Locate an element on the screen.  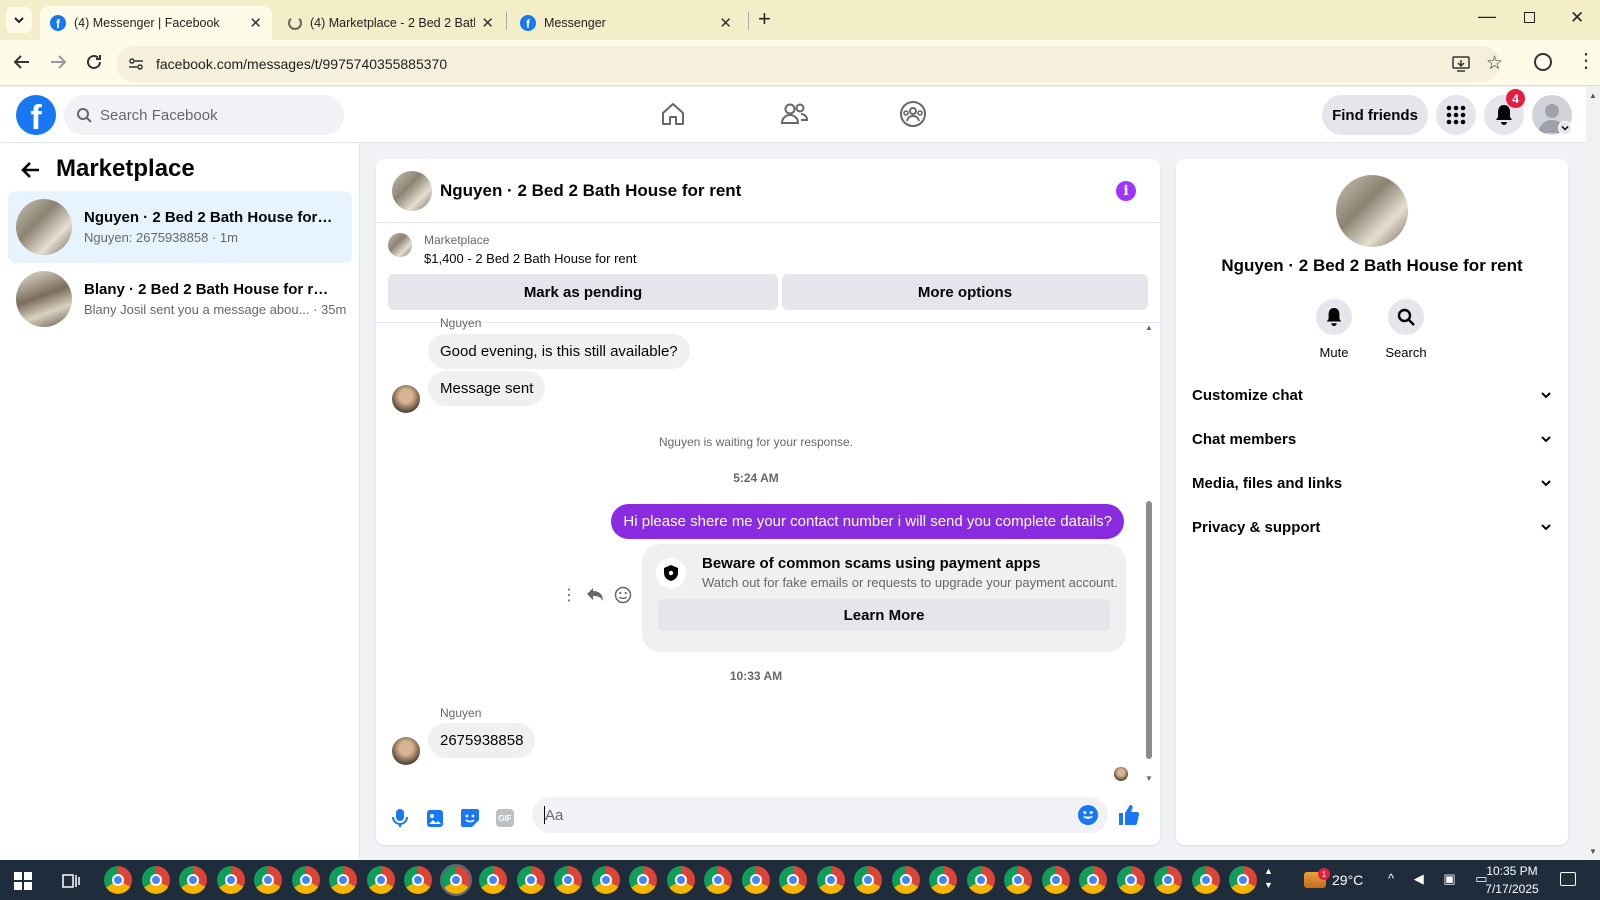
chat-avatar is located at coordinates (412, 191).